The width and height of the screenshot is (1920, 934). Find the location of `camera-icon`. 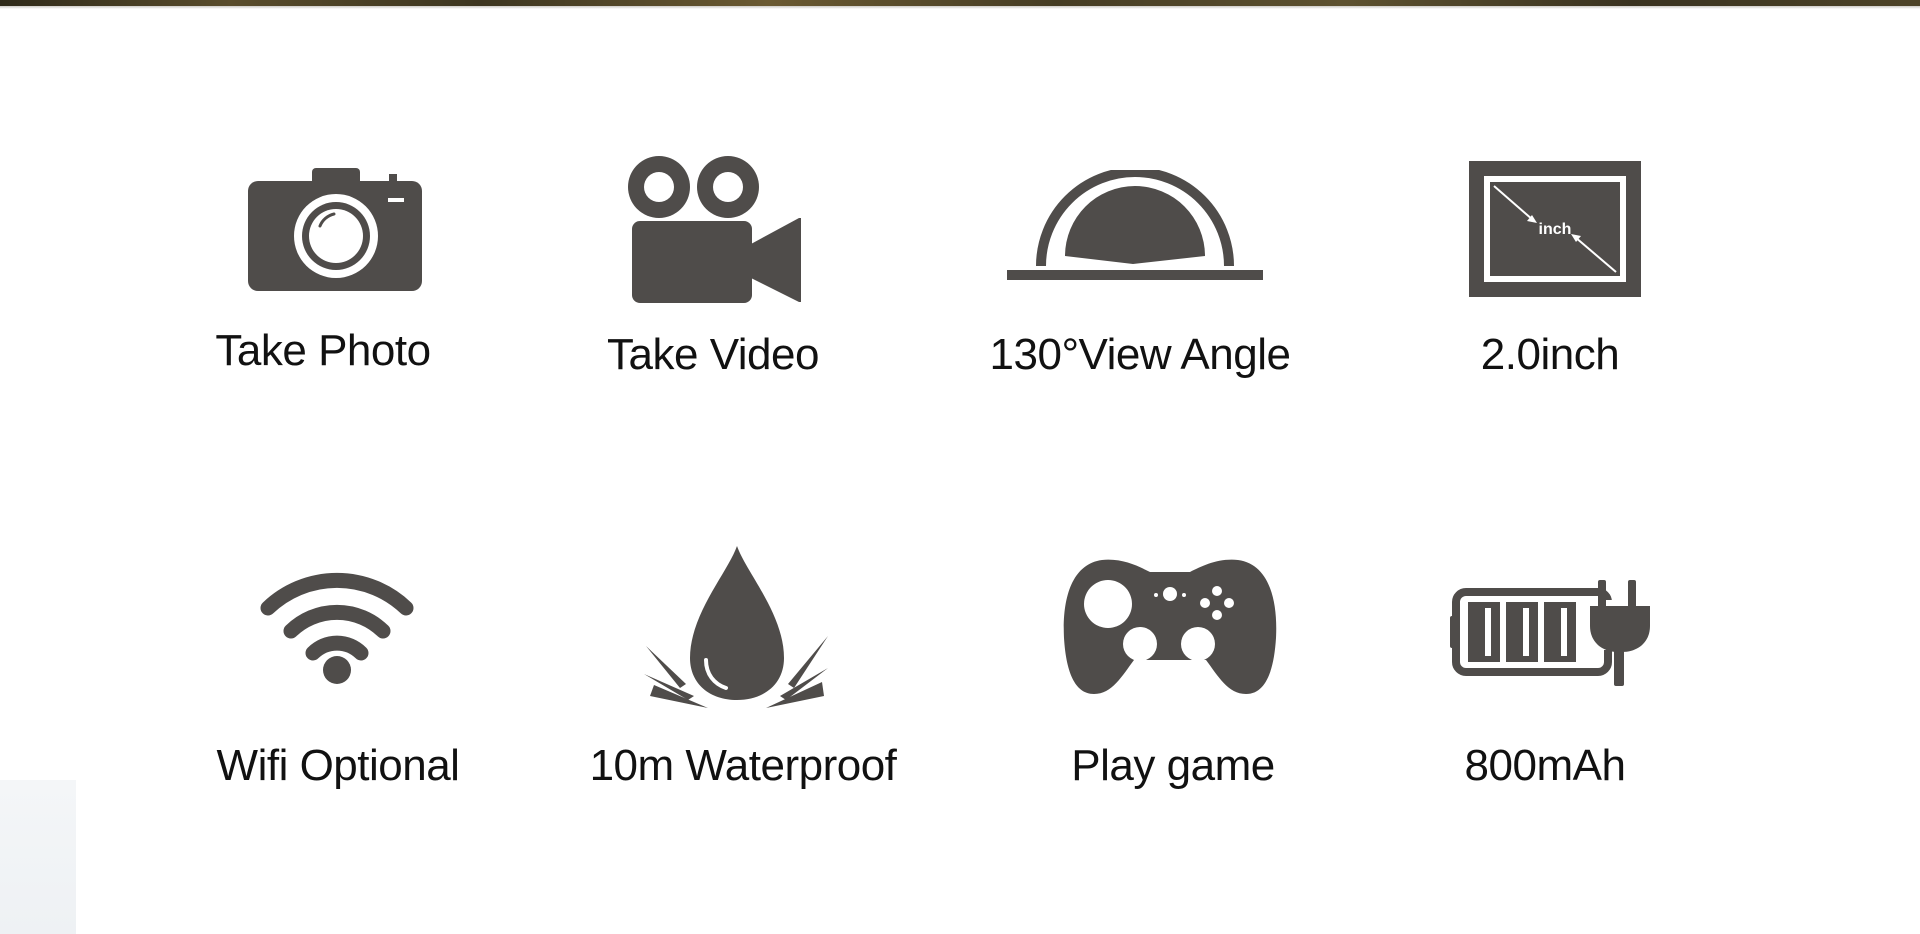

camera-icon is located at coordinates (337, 229).